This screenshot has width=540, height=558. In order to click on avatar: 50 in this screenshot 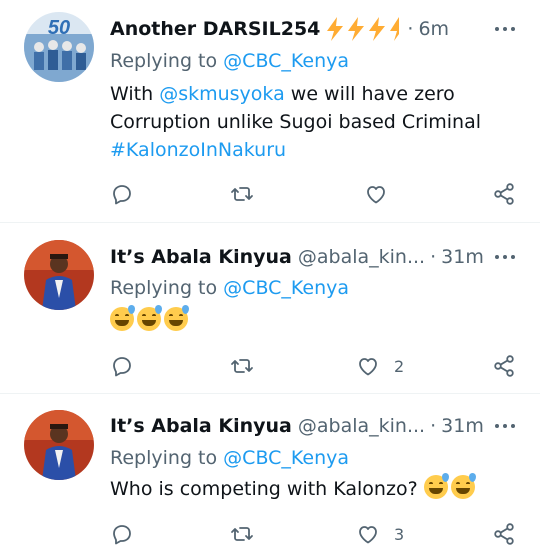, I will do `click(59, 47)`.